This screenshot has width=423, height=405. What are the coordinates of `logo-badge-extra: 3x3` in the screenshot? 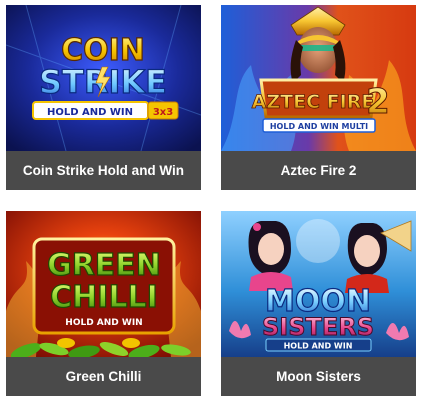 It's located at (163, 112).